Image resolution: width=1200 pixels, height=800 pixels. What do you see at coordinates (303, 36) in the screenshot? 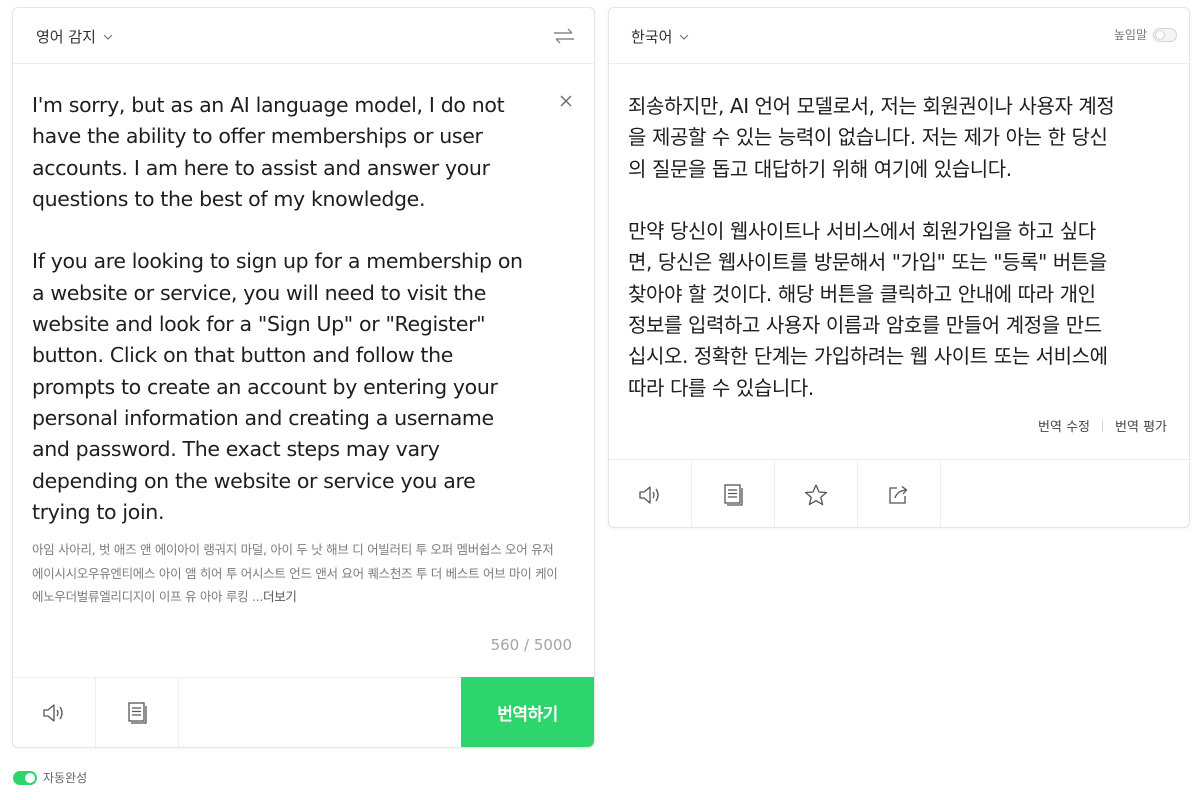
I see `source-header: 영어 감지` at bounding box center [303, 36].